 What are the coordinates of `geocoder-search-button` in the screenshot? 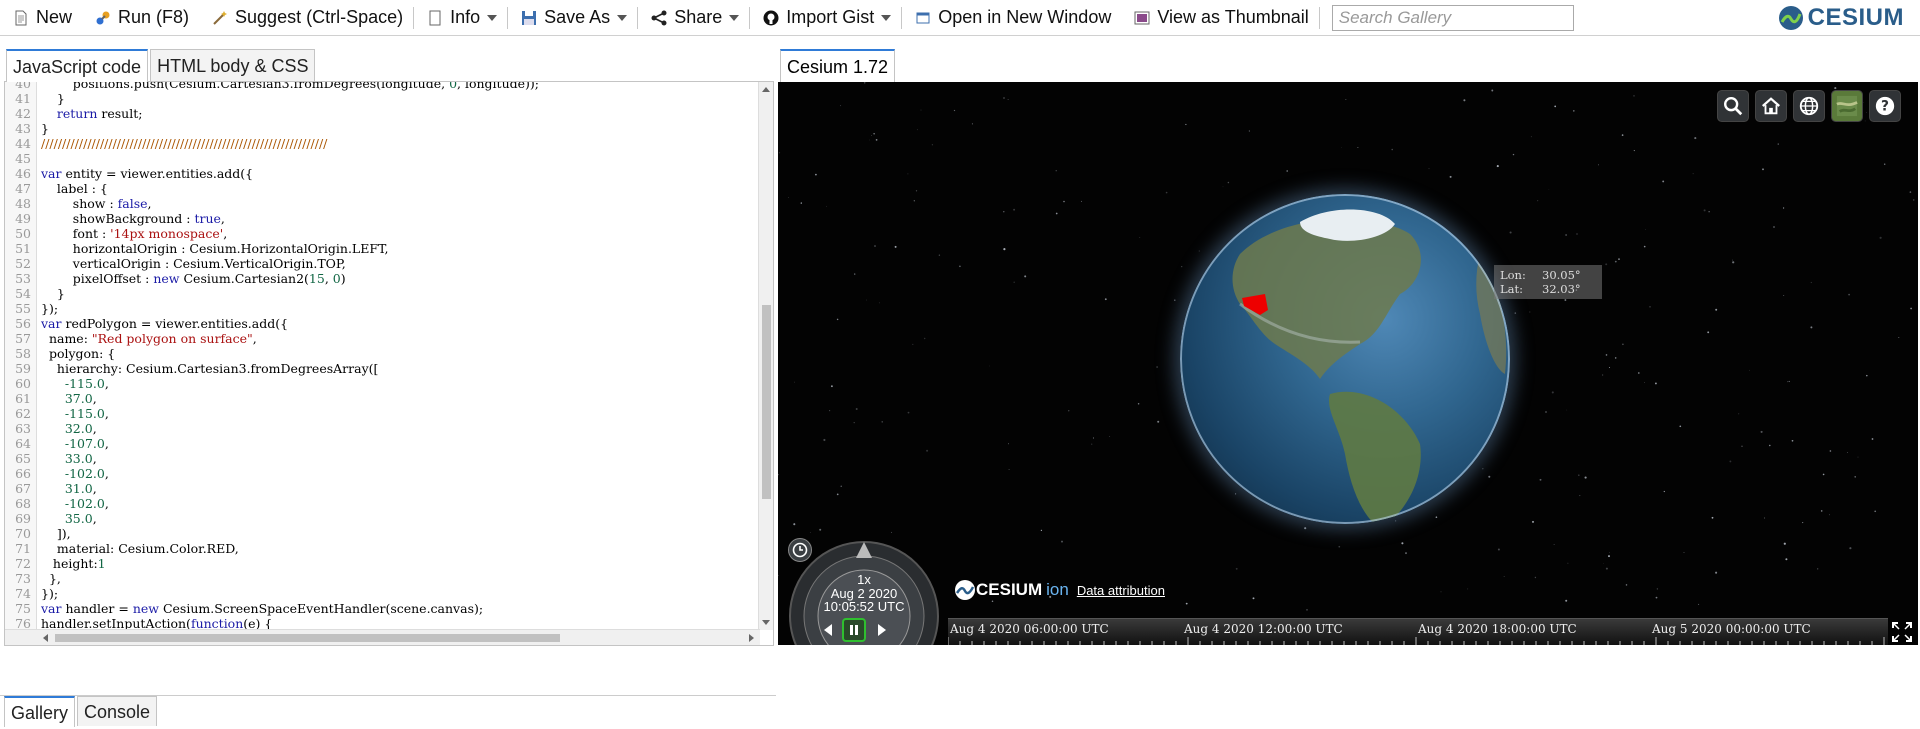 It's located at (1733, 106).